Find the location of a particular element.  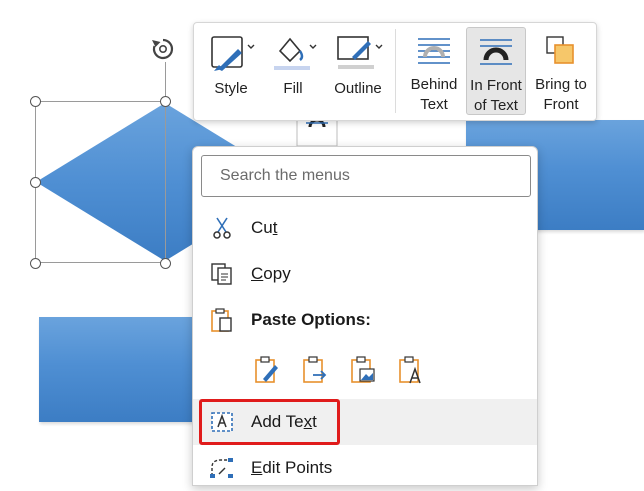

paint-bucket-icon is located at coordinates (295, 53).